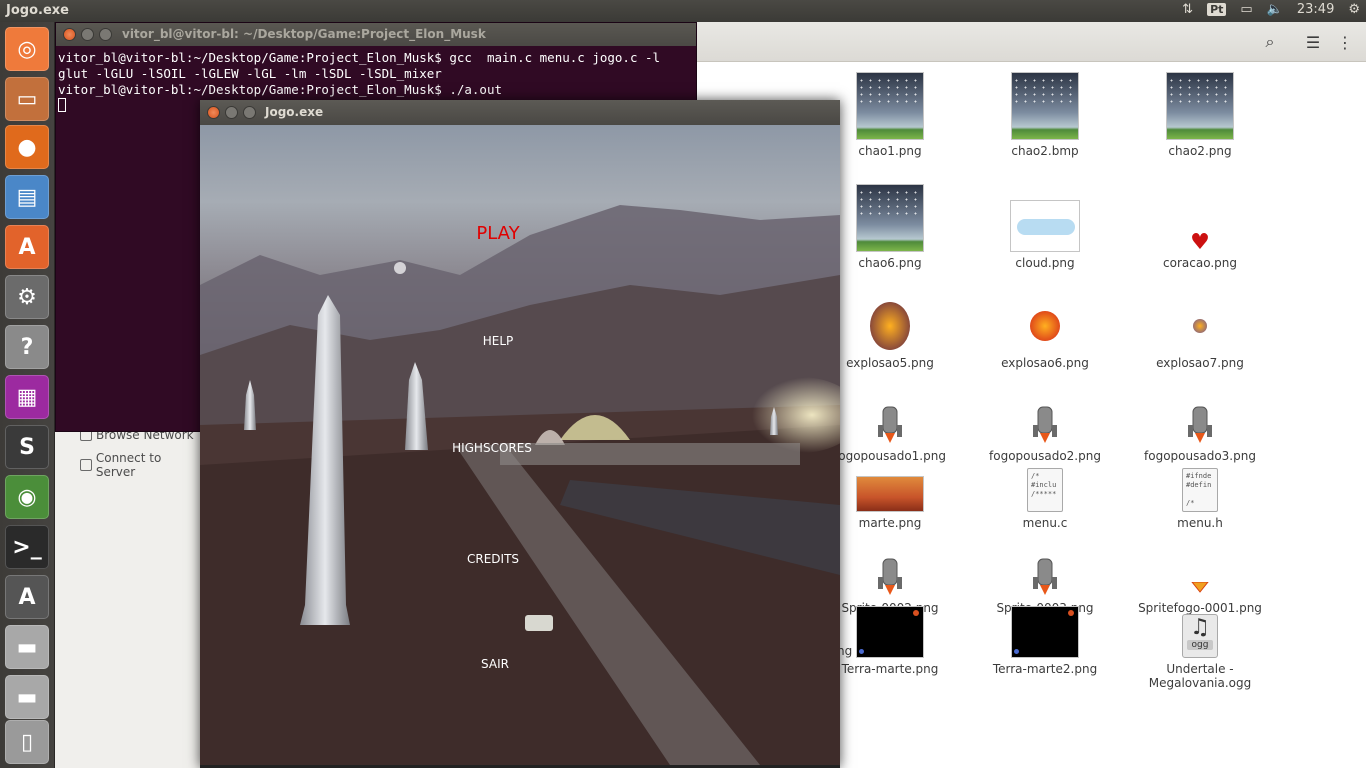  Describe the element at coordinates (520, 112) in the screenshot. I see `game-titlebar: Jogo.exe` at that location.